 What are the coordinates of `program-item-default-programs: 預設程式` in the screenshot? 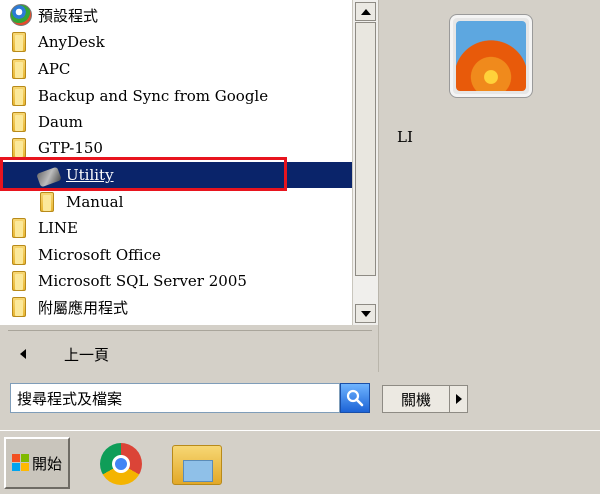 It's located at (176, 15).